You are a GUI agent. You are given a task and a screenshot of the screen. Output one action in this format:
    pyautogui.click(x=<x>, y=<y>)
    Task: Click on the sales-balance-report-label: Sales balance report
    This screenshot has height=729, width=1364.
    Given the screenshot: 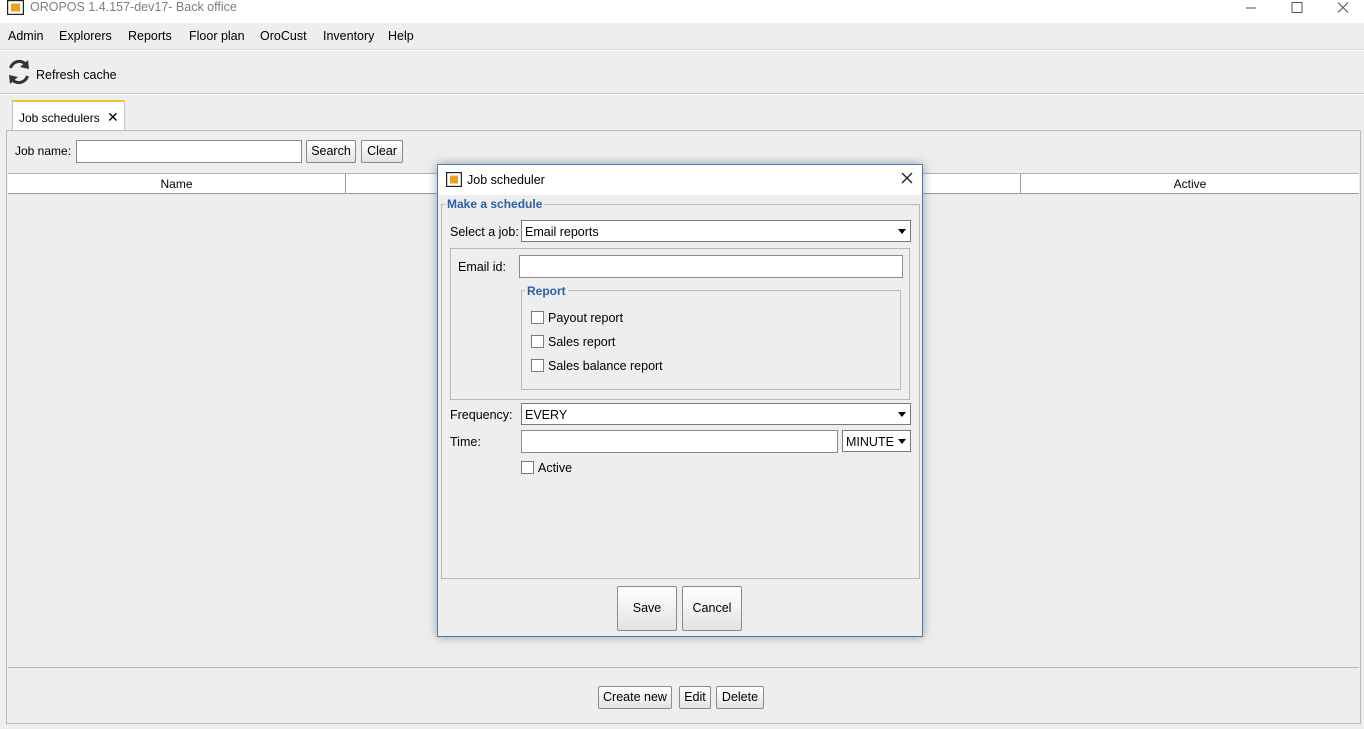 What is the action you would take?
    pyautogui.click(x=605, y=366)
    